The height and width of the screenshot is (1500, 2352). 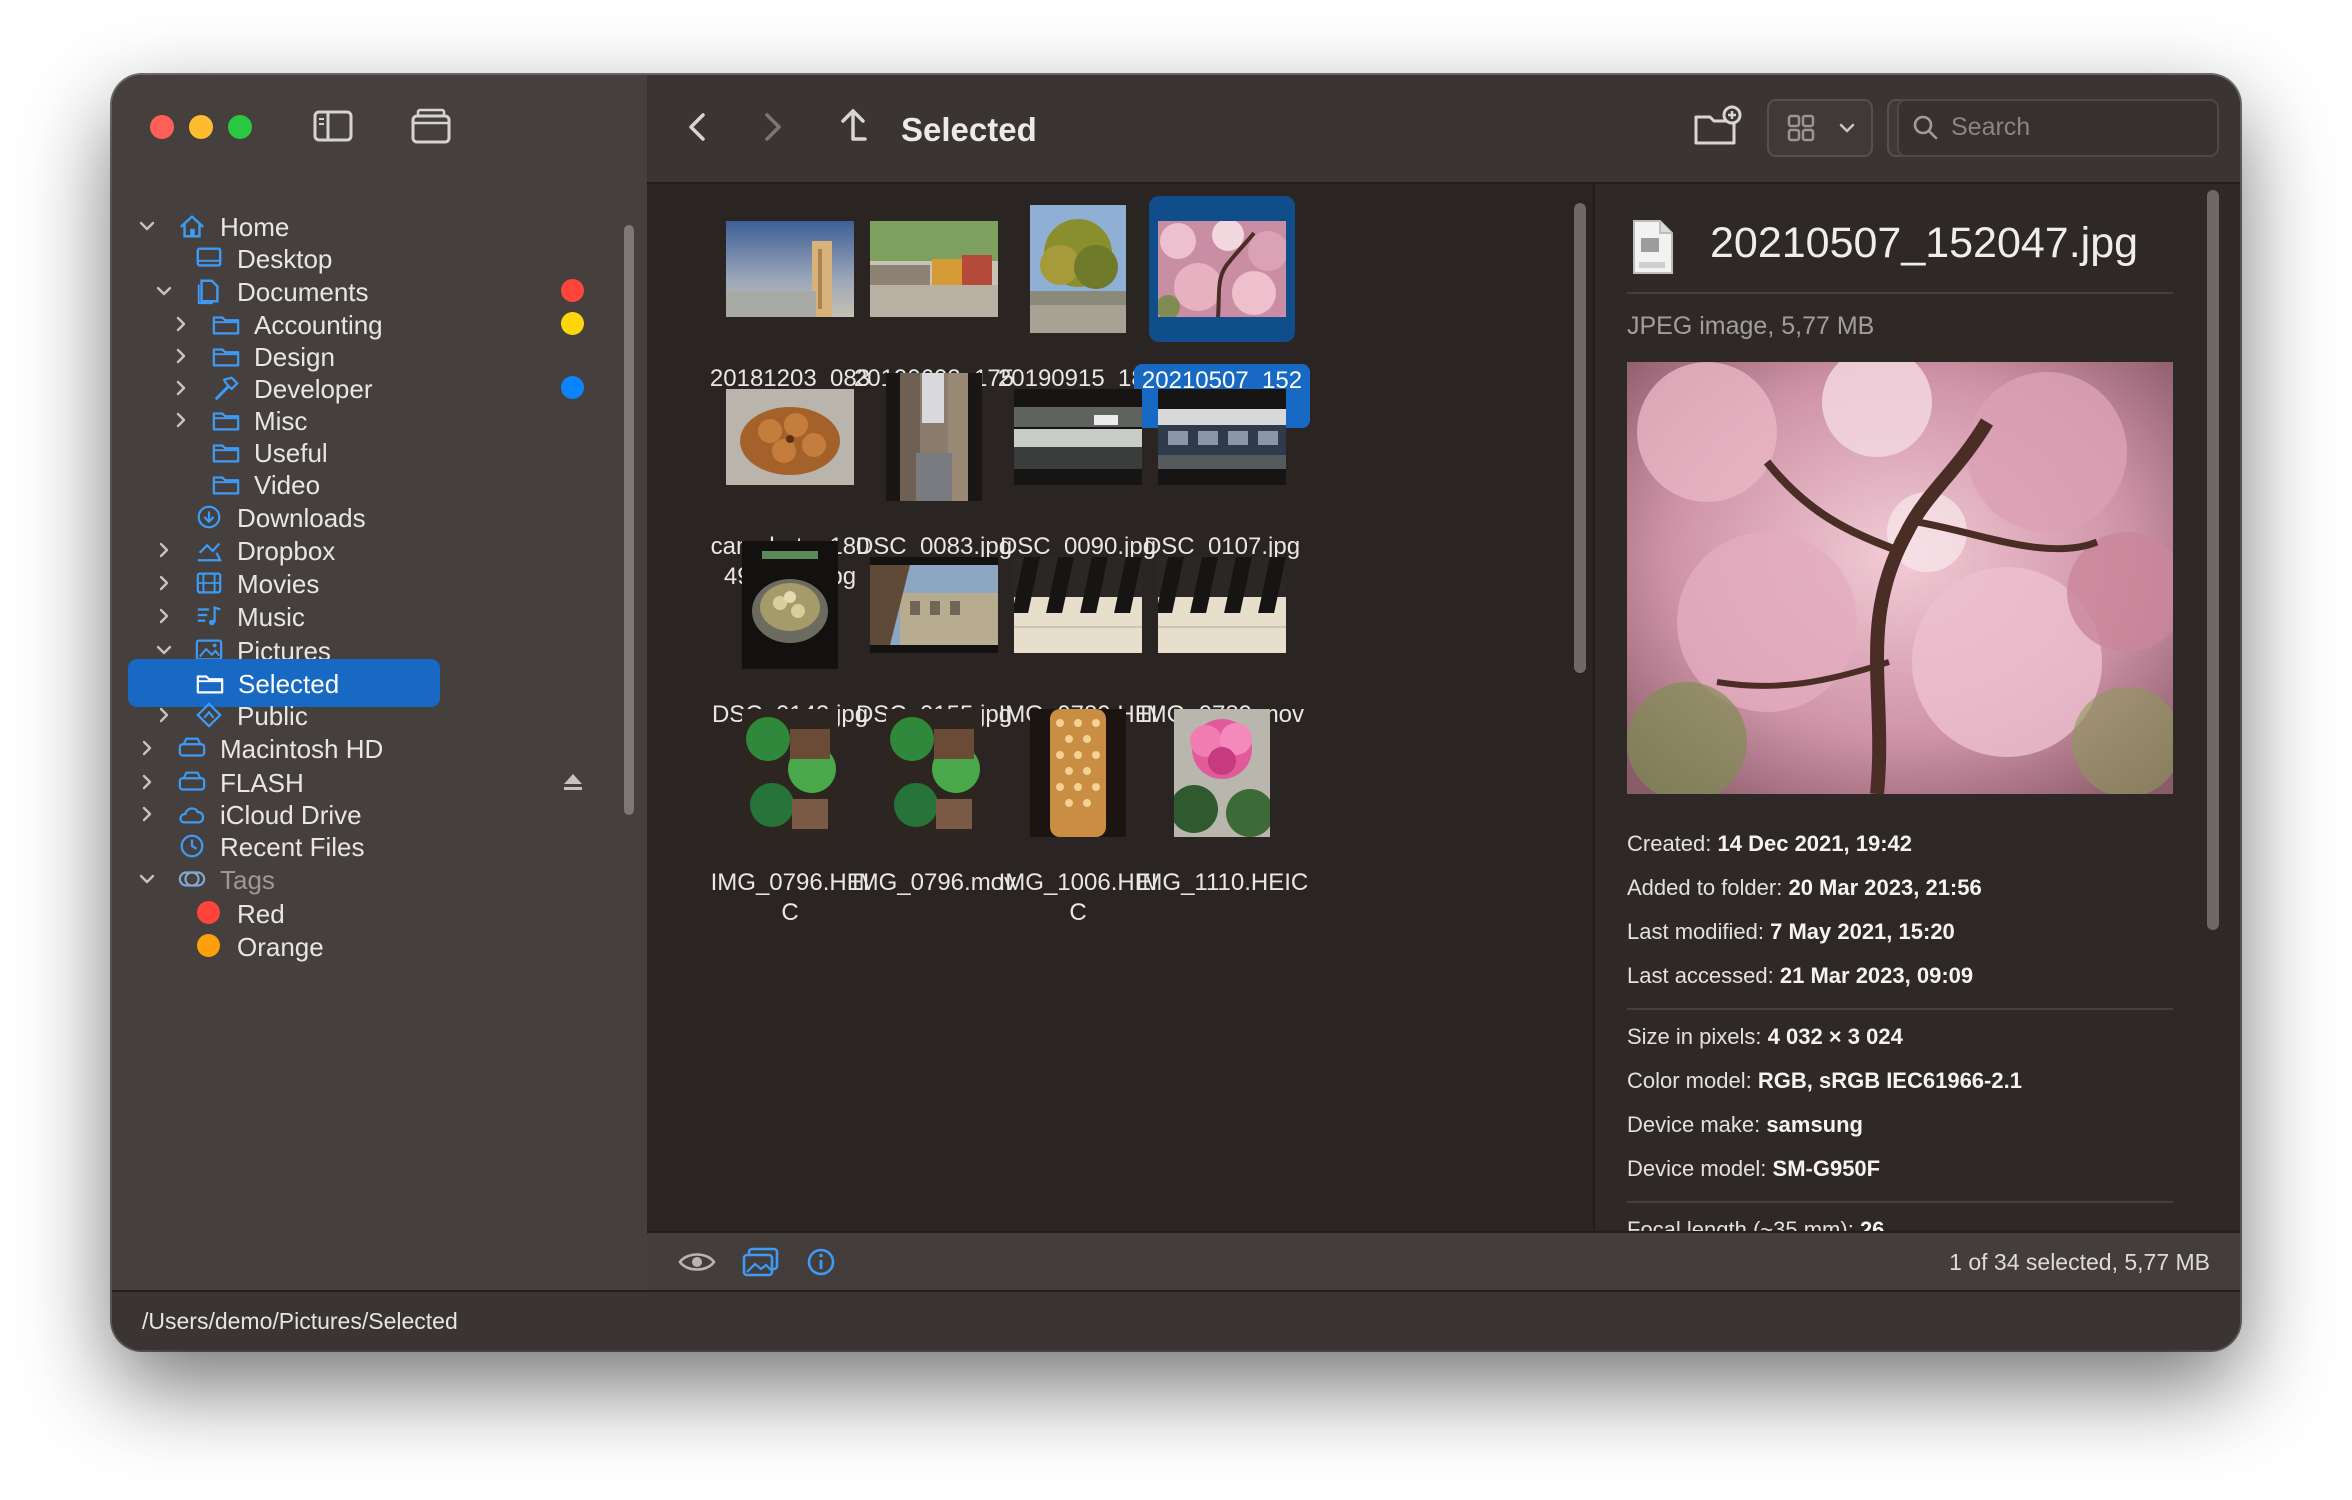 I want to click on tabs-overview-button, so click(x=431, y=126).